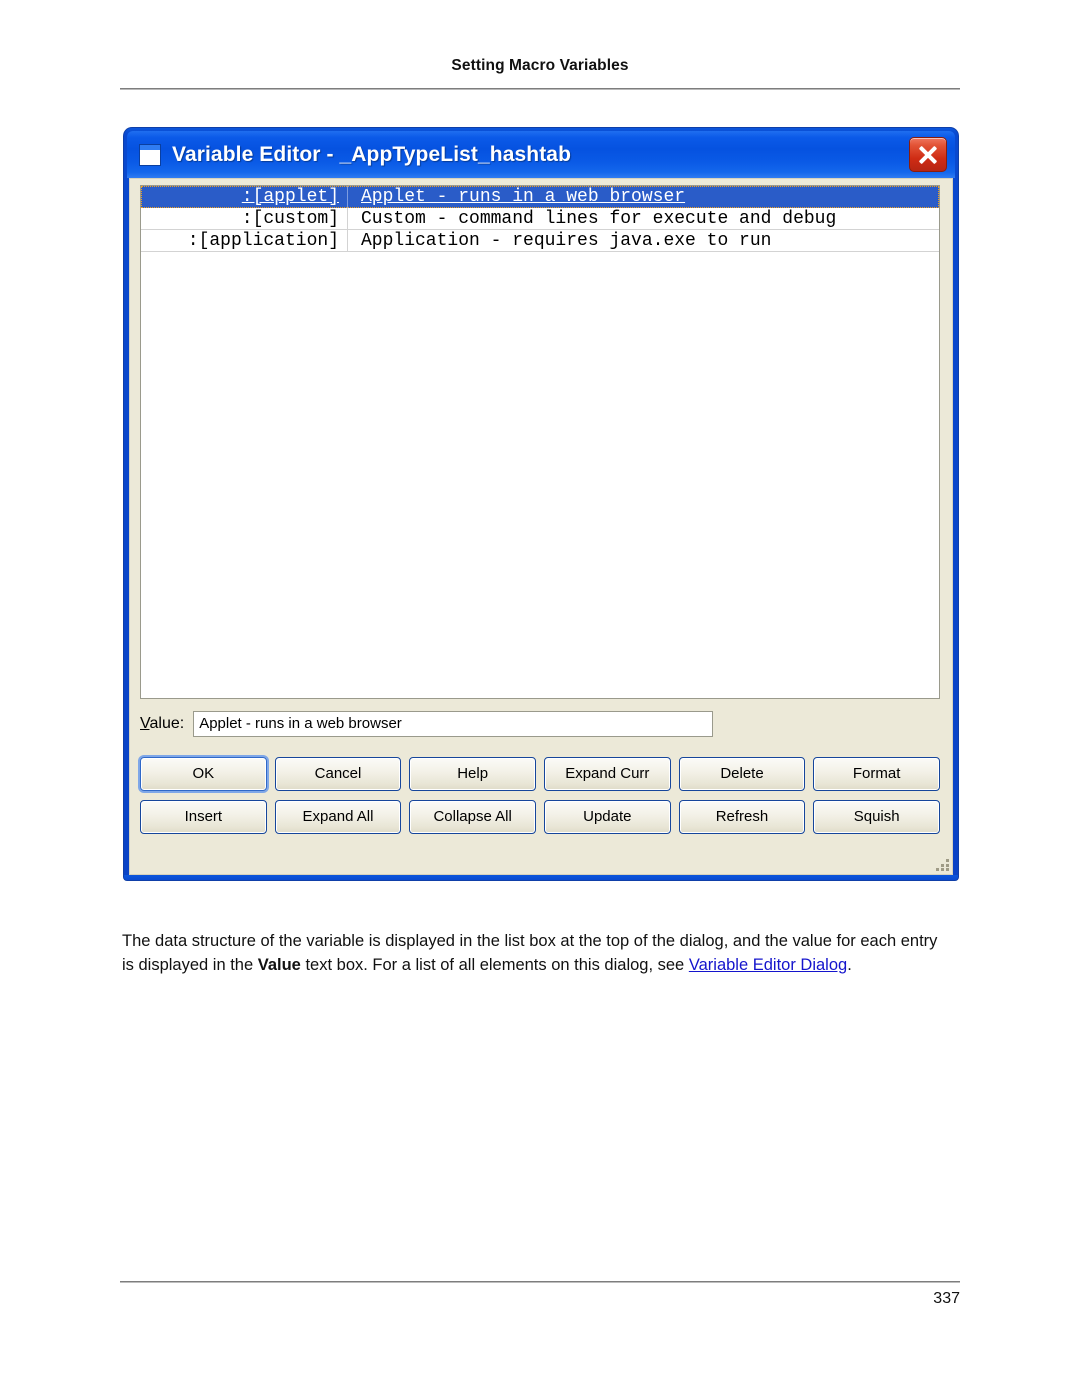 The height and width of the screenshot is (1397, 1080). I want to click on variable-editor-dialog-link: Variable Editor Dialog, so click(768, 965).